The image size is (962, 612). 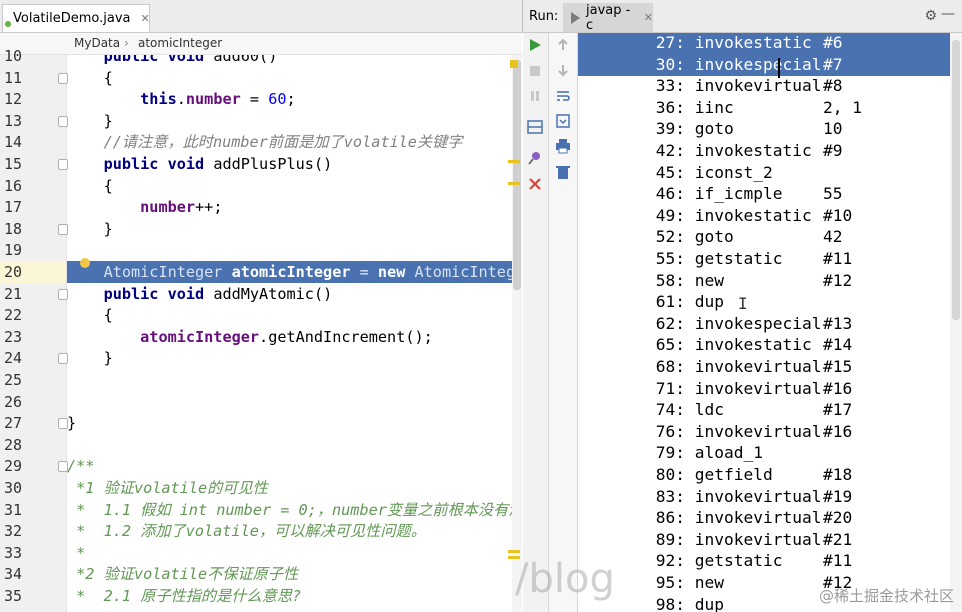 What do you see at coordinates (12, 77) in the screenshot?
I see `line-number: 11` at bounding box center [12, 77].